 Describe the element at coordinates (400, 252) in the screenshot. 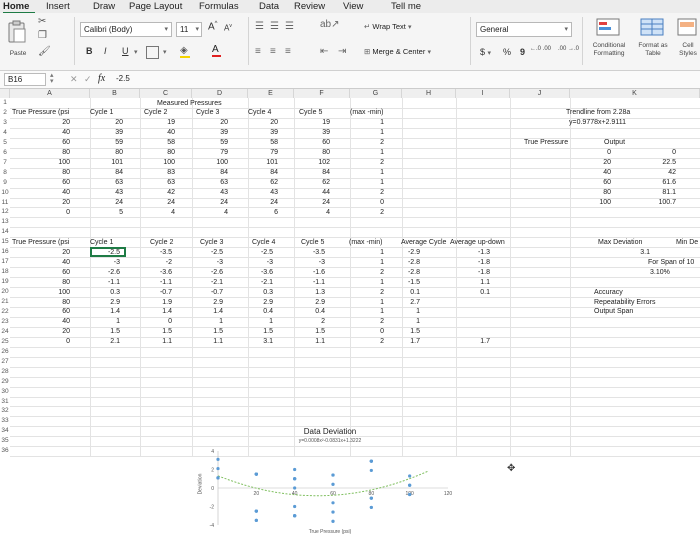

I see `cell-value: -2.9` at that location.